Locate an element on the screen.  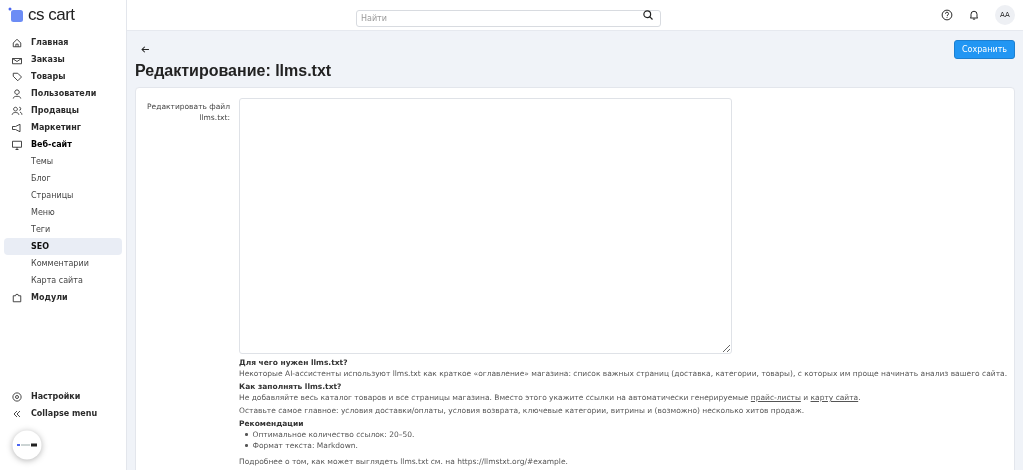
search-field: Найти is located at coordinates (508, 18).